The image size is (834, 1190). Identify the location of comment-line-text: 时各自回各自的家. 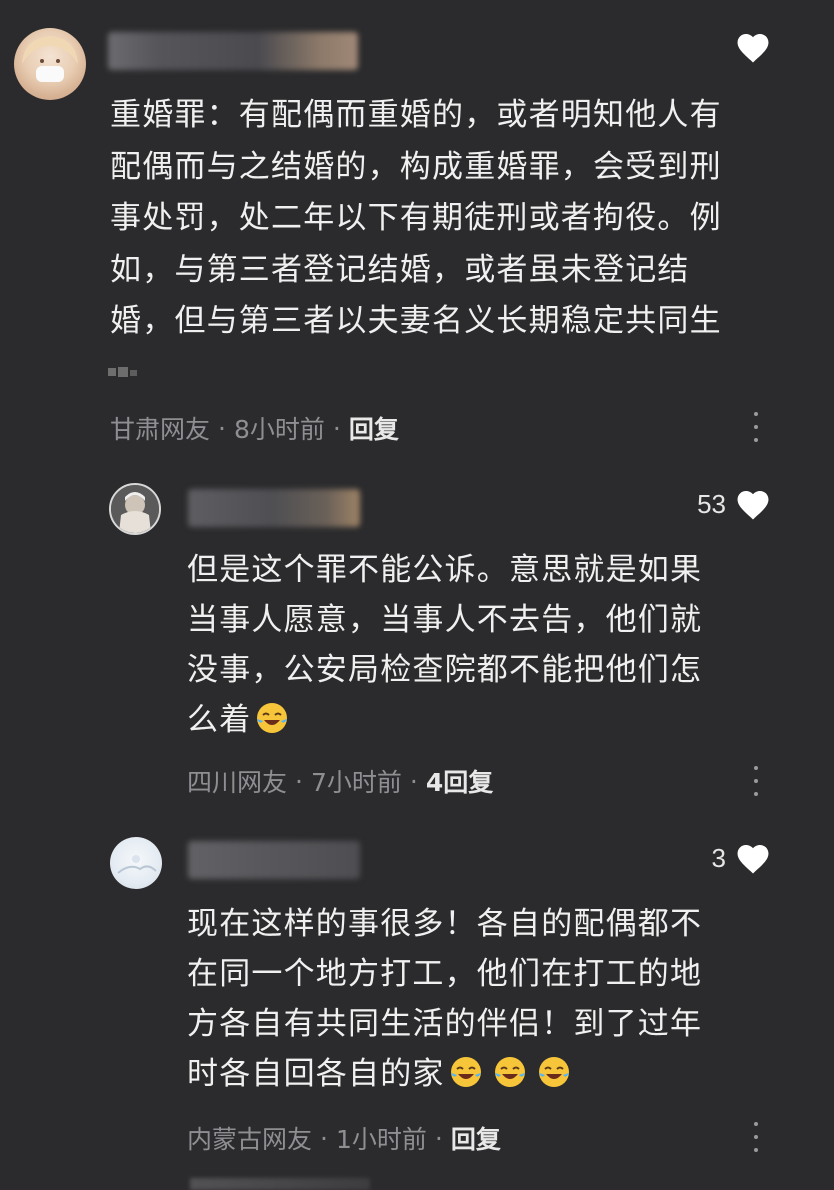
(316, 1074).